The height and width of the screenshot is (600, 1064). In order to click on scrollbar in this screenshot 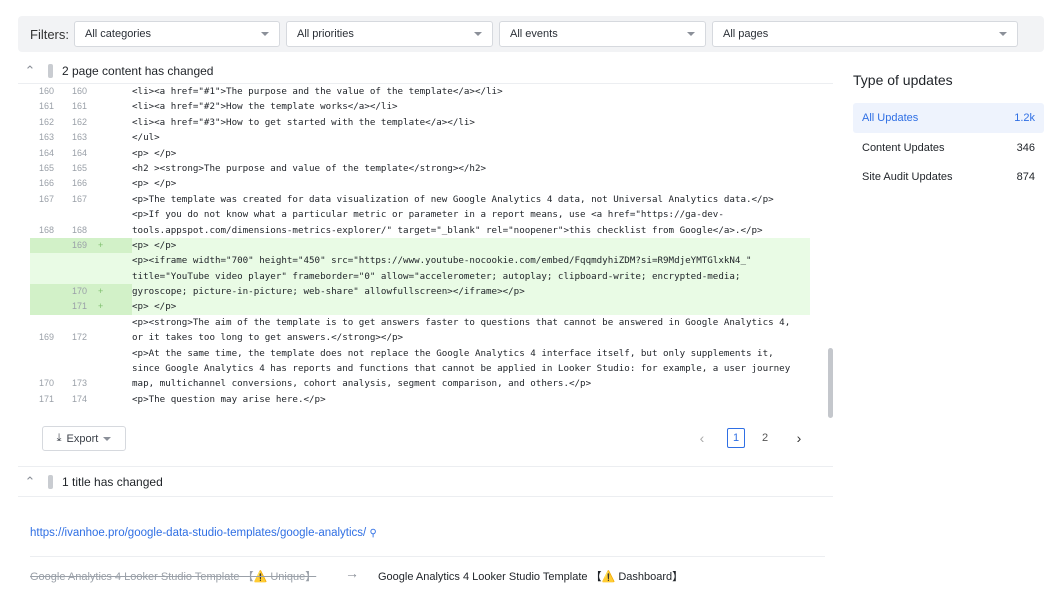, I will do `click(830, 383)`.